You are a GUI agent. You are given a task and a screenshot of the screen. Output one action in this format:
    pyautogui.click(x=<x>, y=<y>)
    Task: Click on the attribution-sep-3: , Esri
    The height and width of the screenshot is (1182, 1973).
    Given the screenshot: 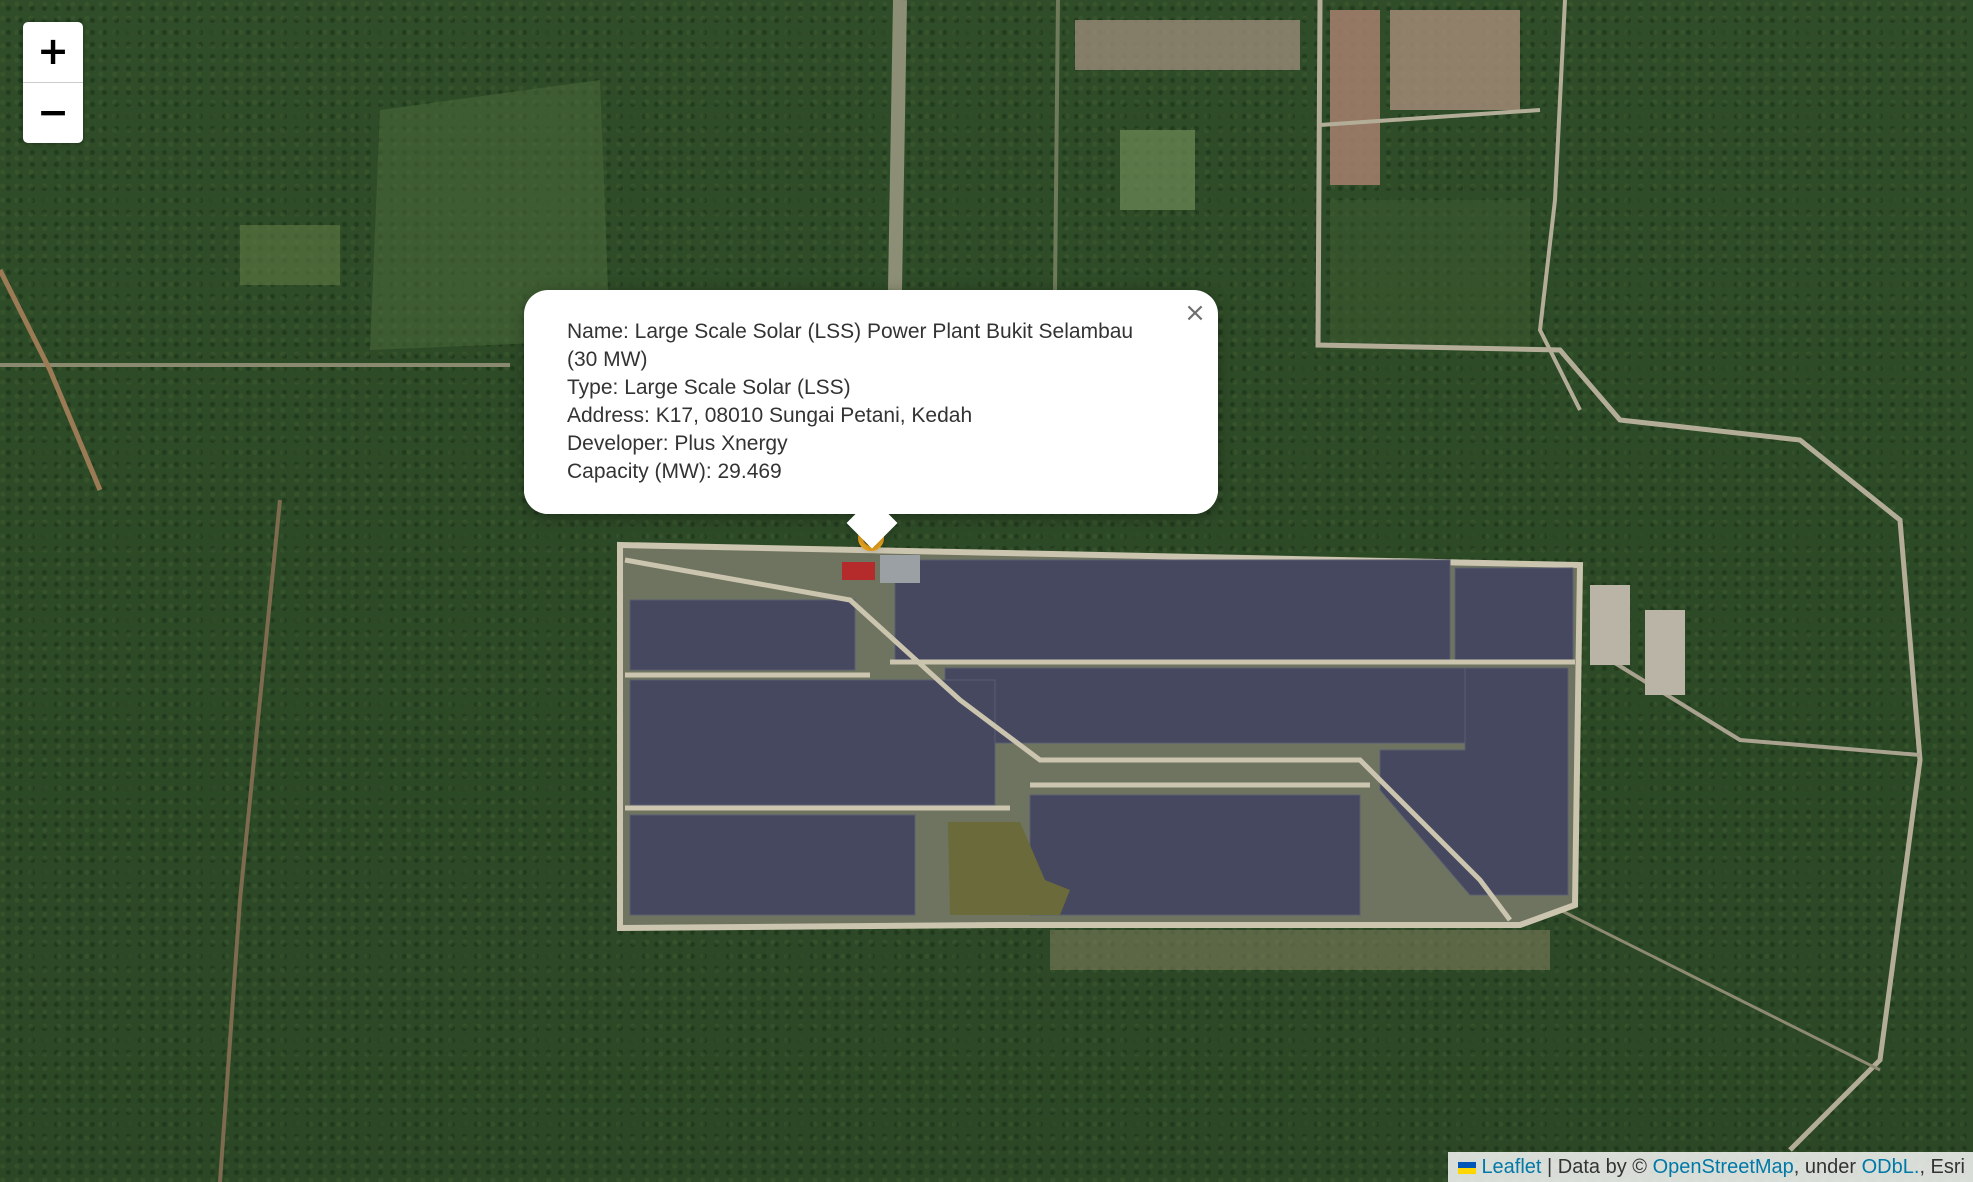 What is the action you would take?
    pyautogui.click(x=1942, y=1167)
    